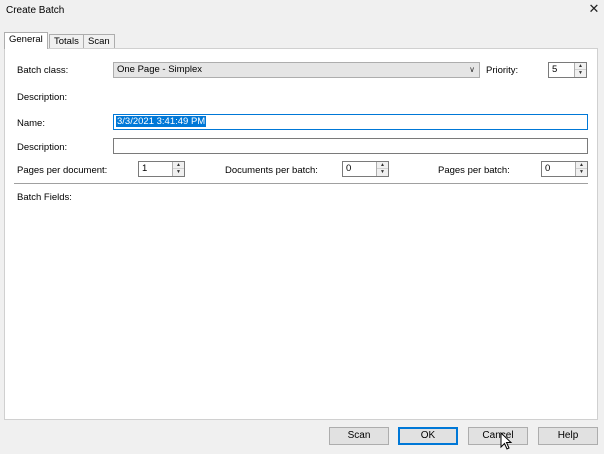 The image size is (604, 454). Describe the element at coordinates (568, 436) in the screenshot. I see `help-button: Help` at that location.